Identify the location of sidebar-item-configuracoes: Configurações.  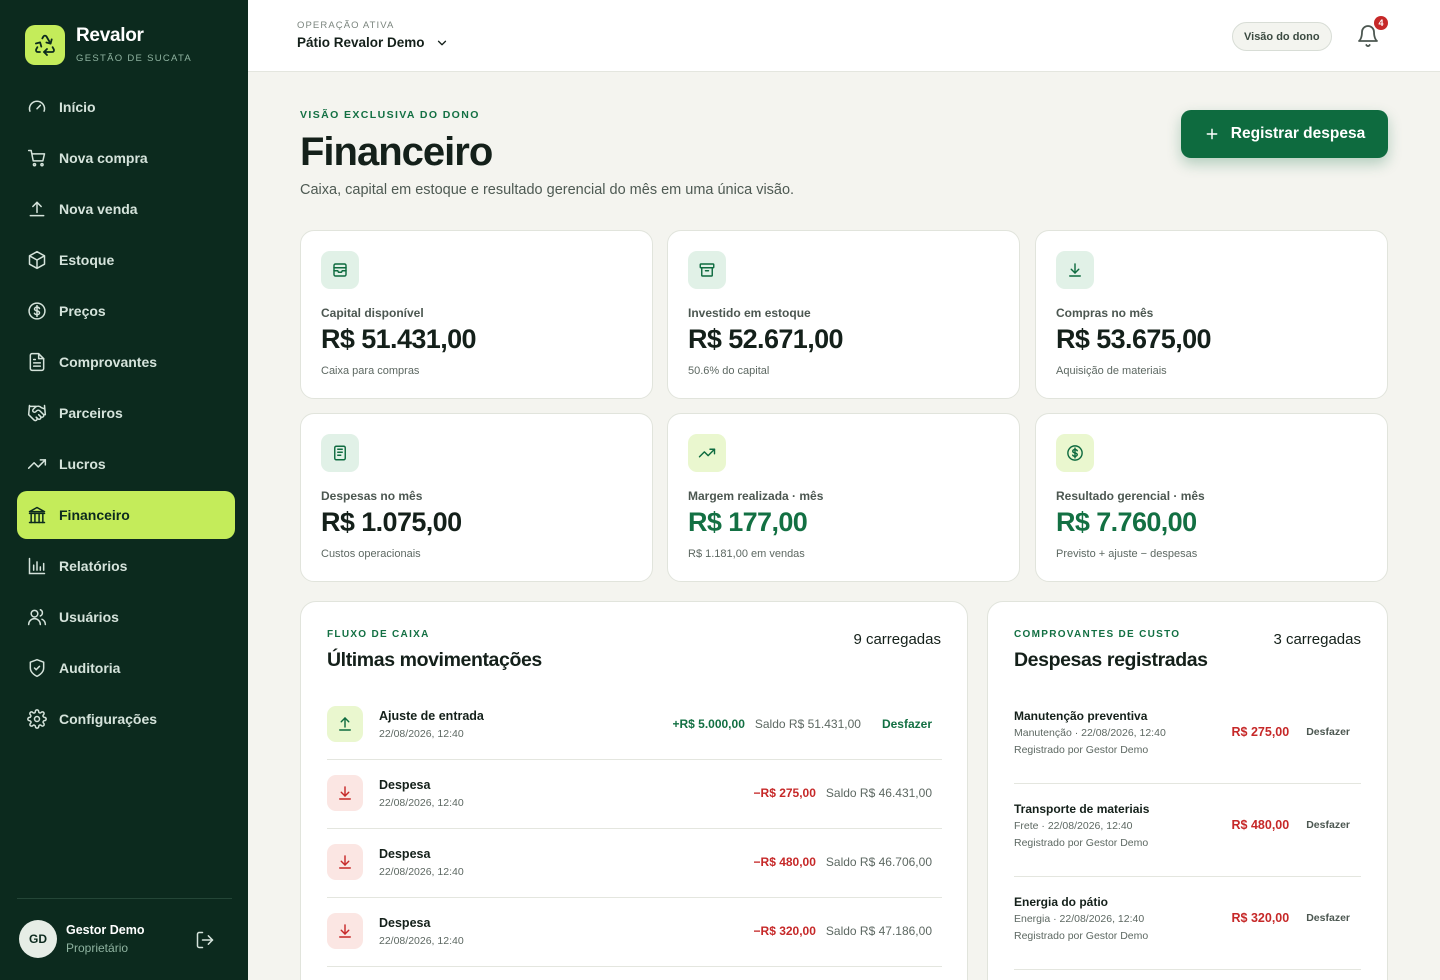
(126, 719).